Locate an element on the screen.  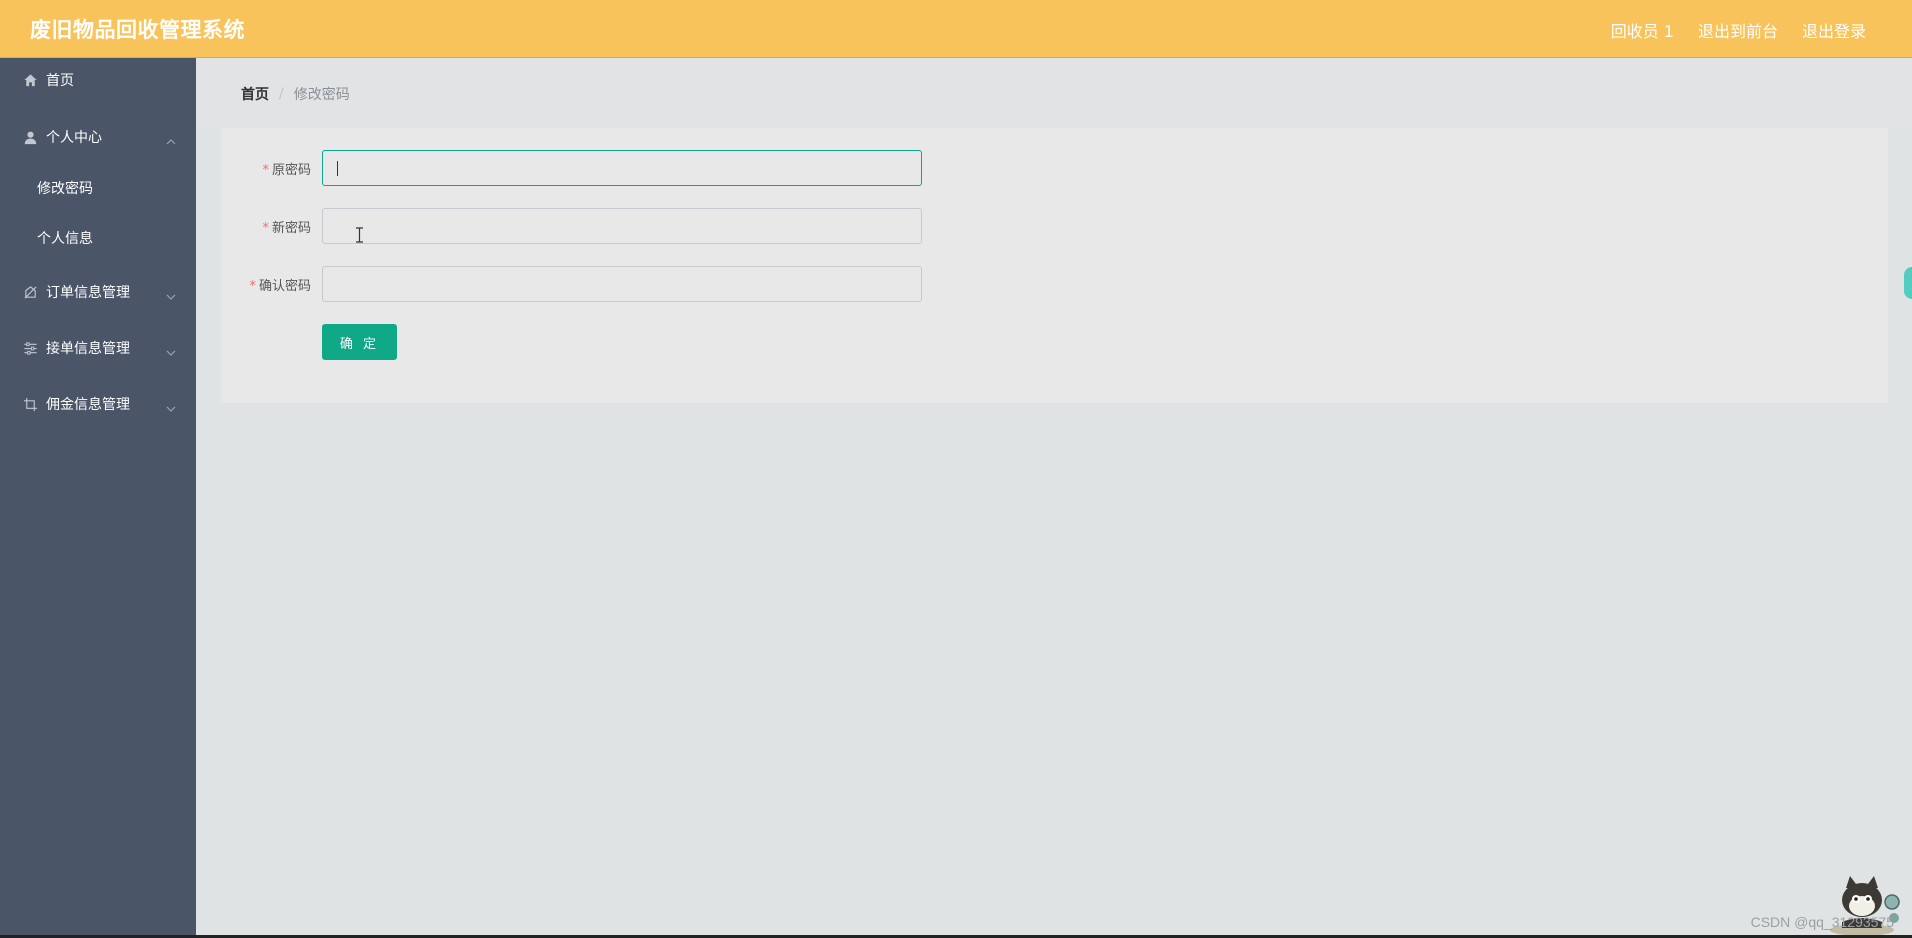
sidebar-item-home: 首页 is located at coordinates (98, 80).